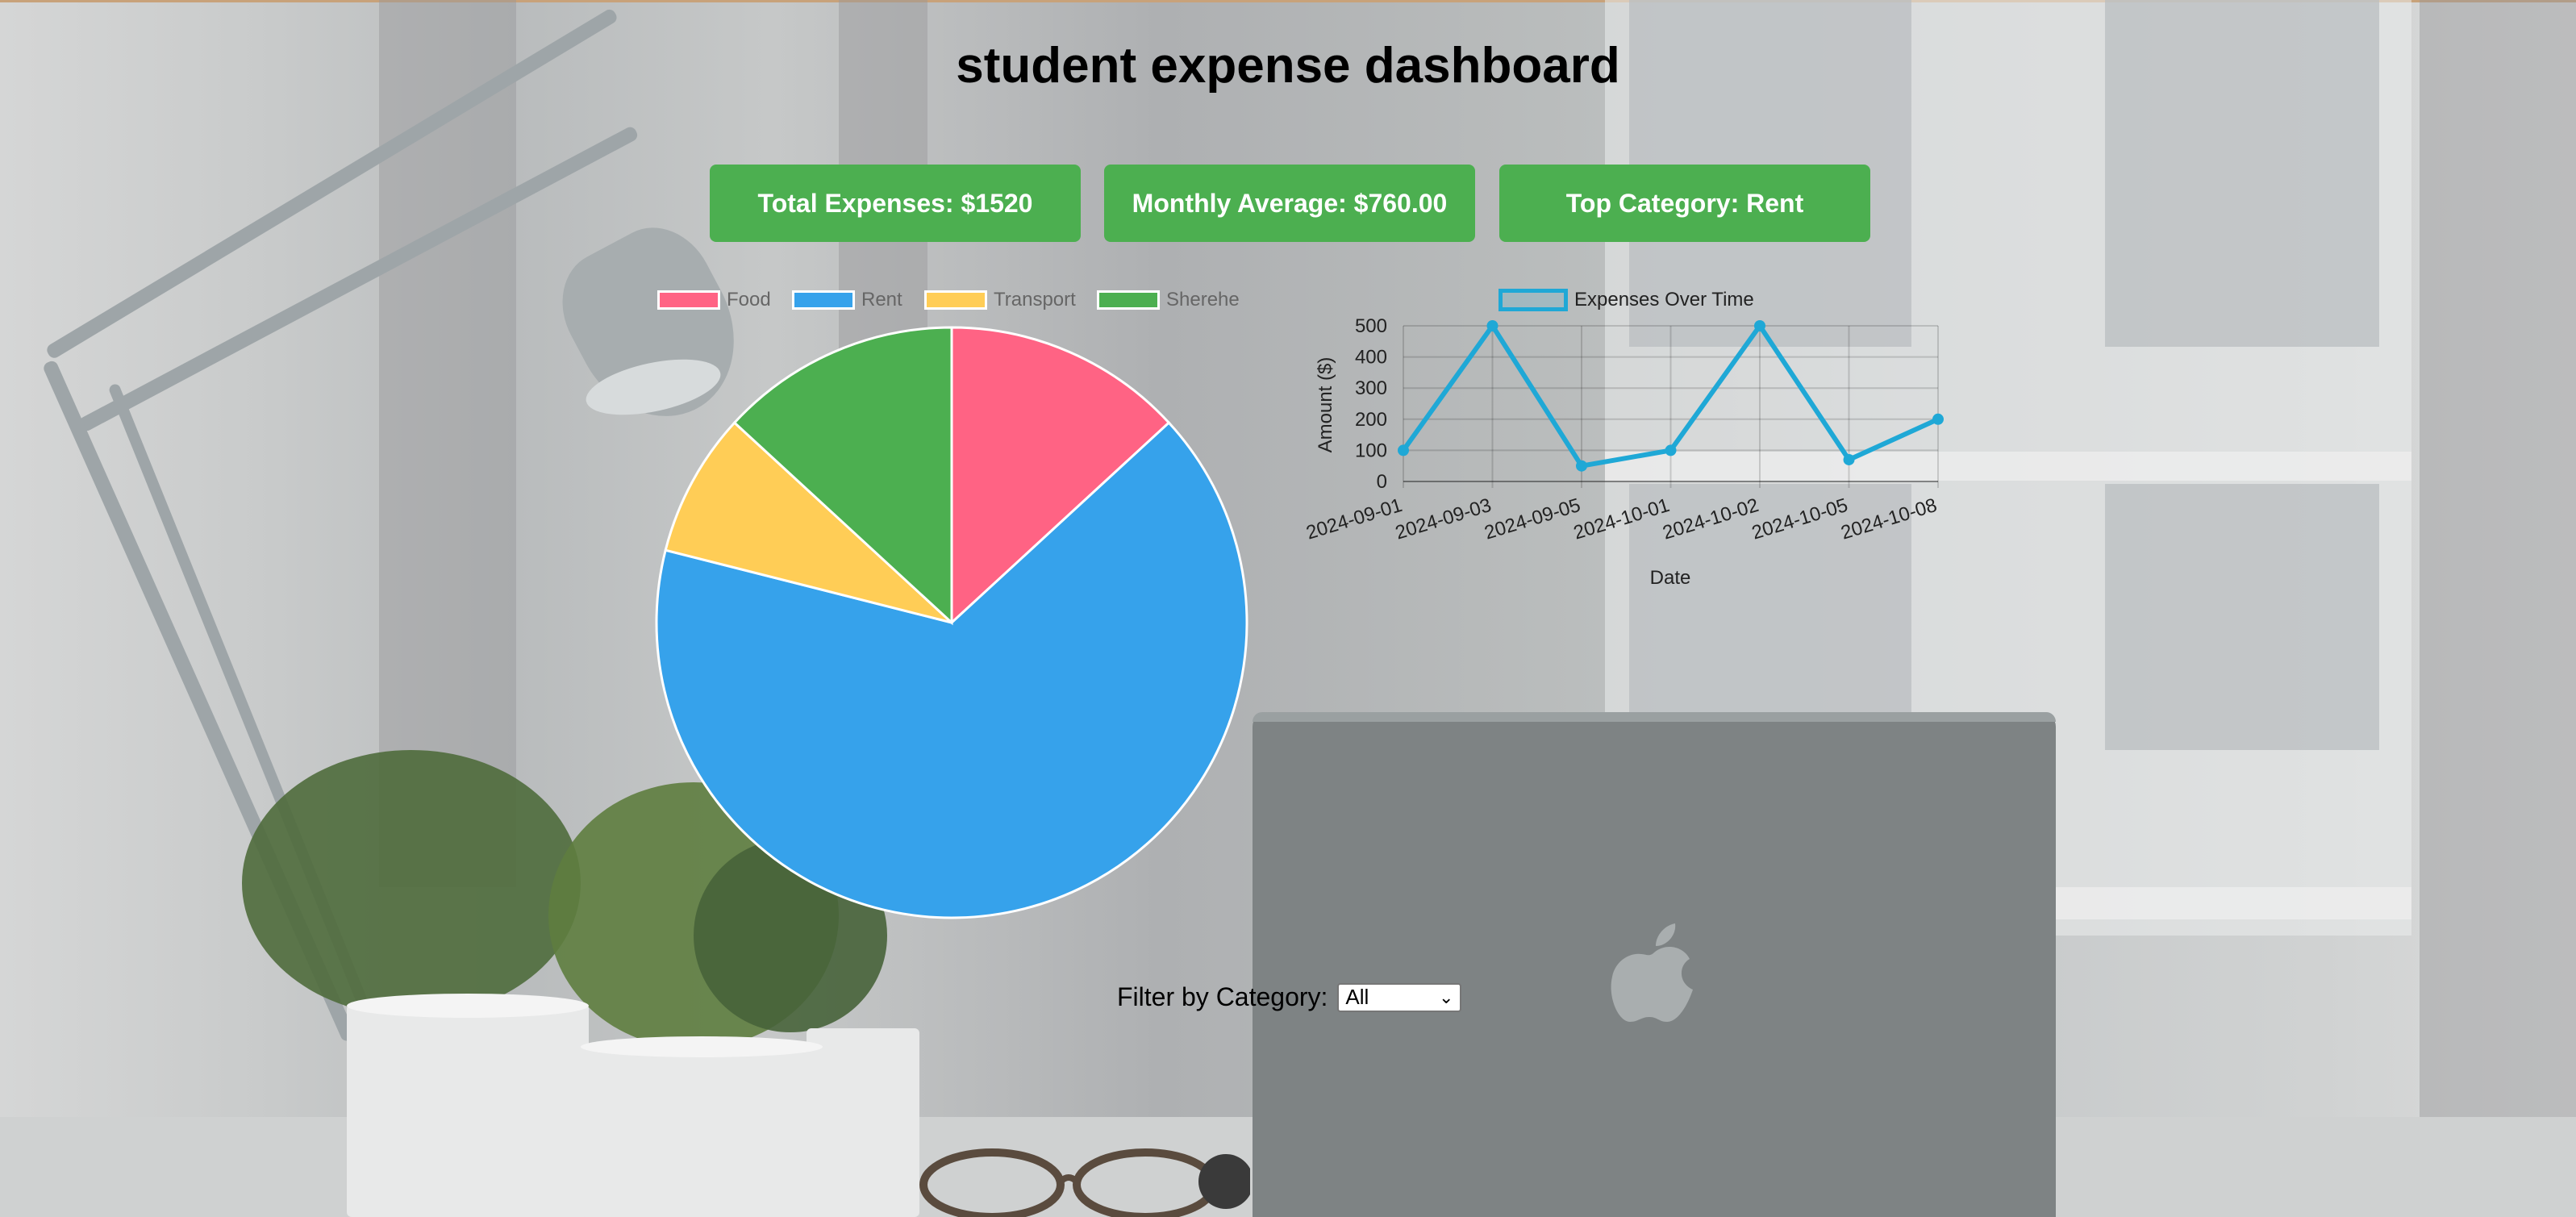 The height and width of the screenshot is (1217, 2576). I want to click on x-tick-label: 2024-09-05, so click(1532, 519).